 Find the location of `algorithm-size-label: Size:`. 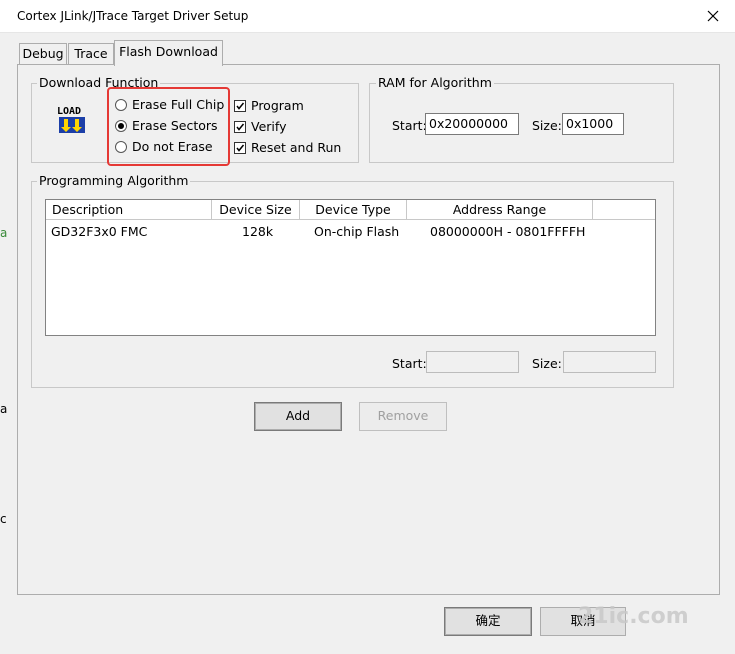

algorithm-size-label: Size: is located at coordinates (547, 363).